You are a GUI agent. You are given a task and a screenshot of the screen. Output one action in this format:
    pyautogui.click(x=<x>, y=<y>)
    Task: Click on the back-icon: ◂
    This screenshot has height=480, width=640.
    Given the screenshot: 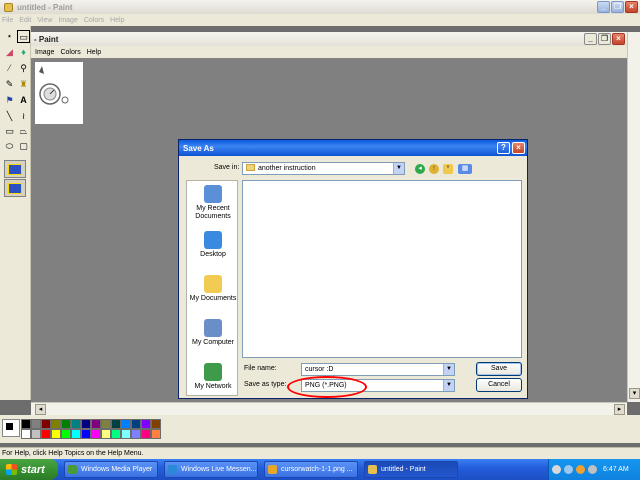 What is the action you would take?
    pyautogui.click(x=420, y=169)
    